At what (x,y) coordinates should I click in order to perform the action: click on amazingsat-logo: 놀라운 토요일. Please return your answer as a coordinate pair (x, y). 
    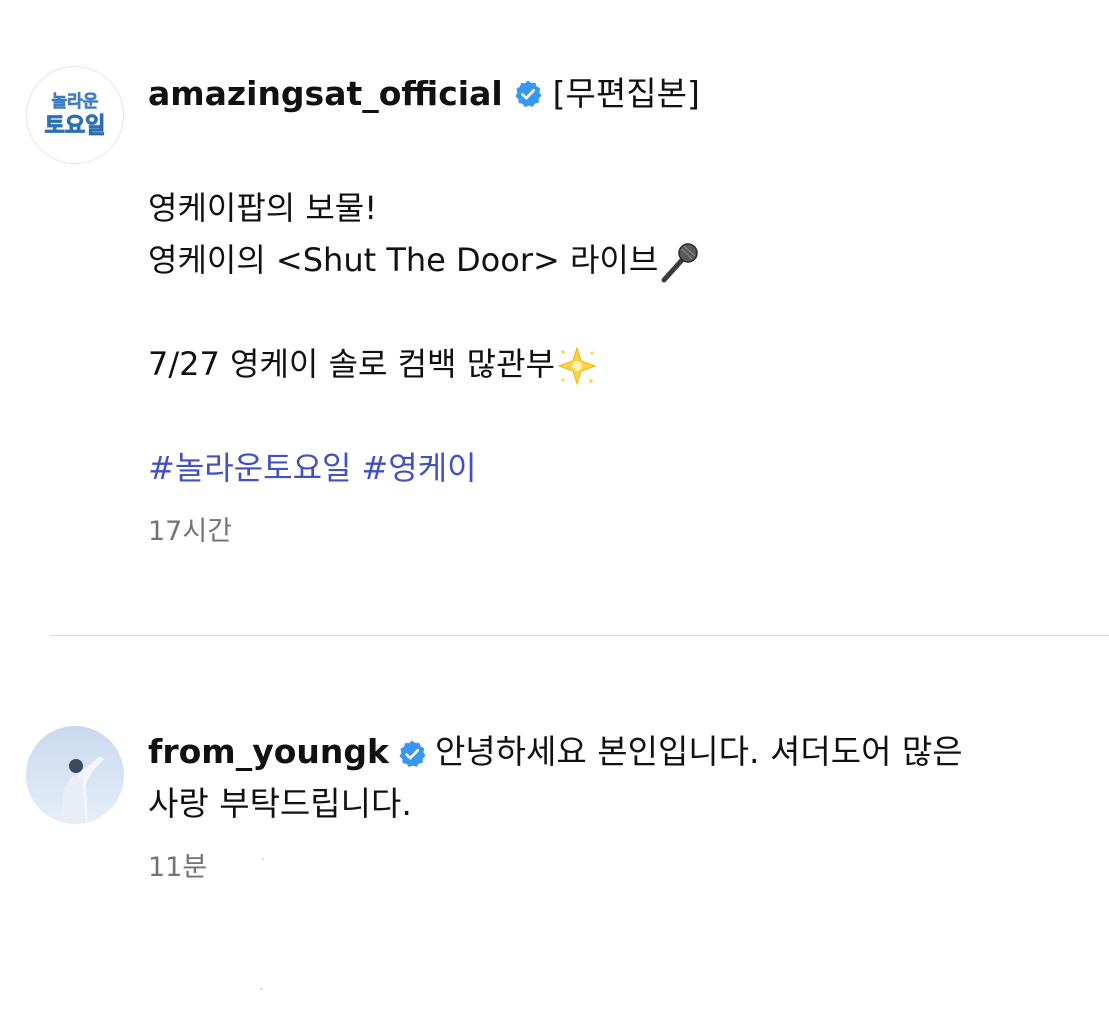
    Looking at the image, I should click on (75, 115).